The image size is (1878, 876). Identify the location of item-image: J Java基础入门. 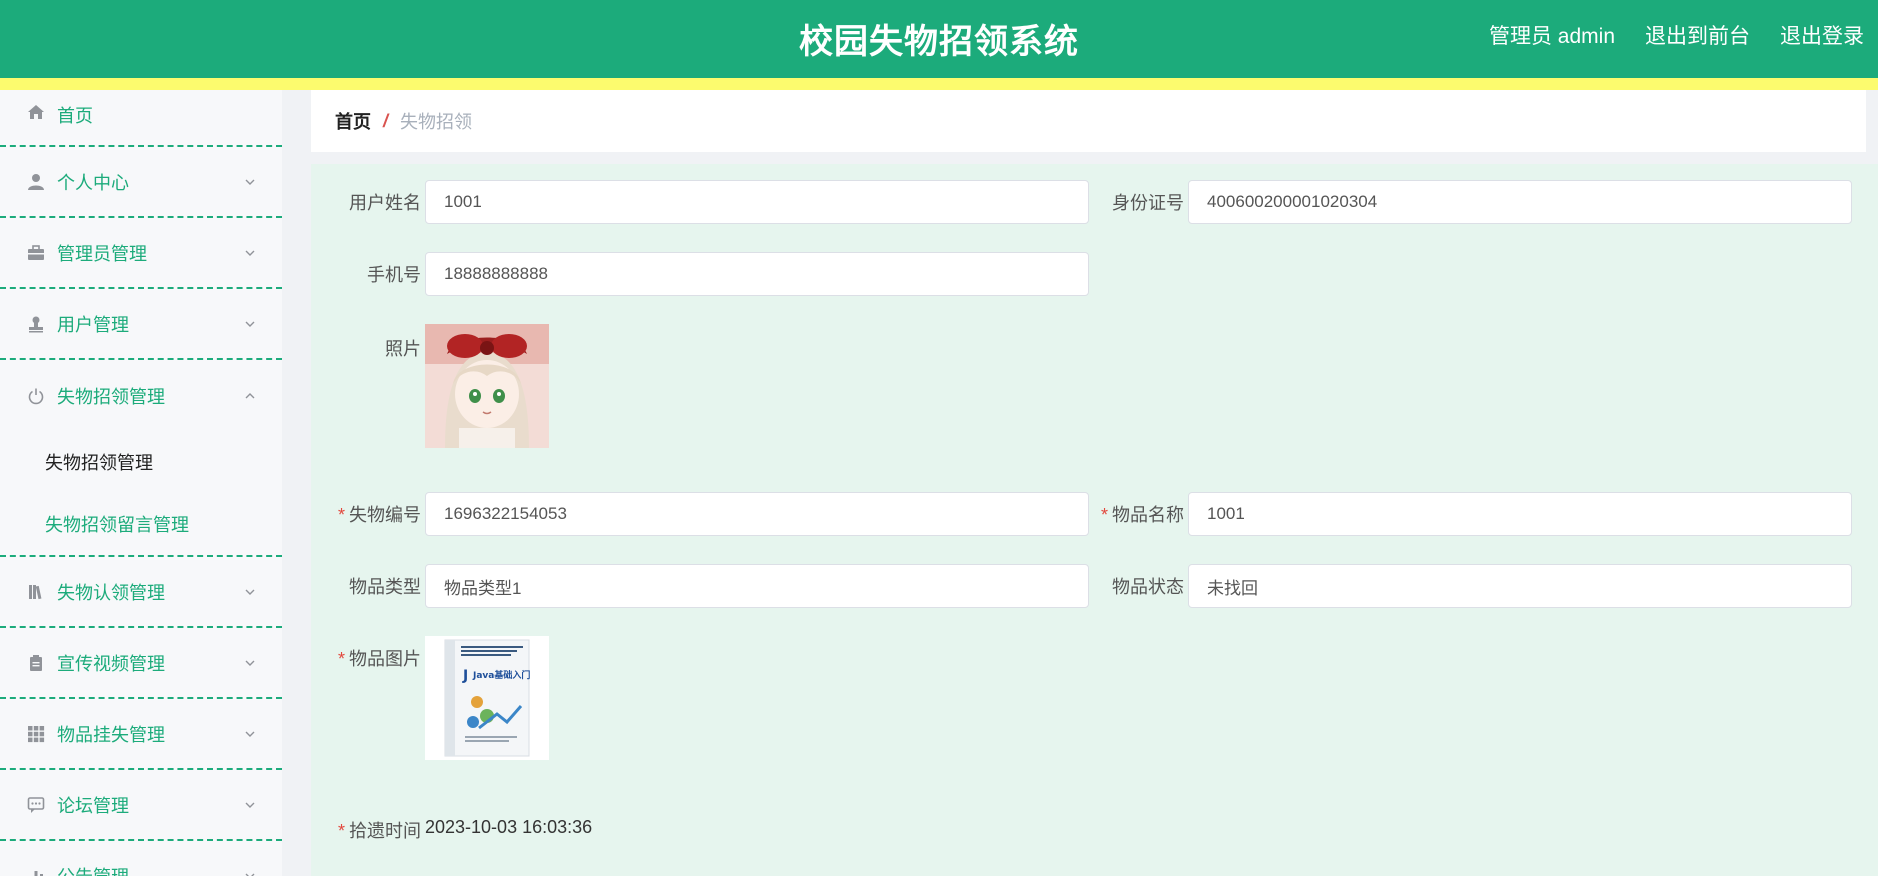
(487, 698).